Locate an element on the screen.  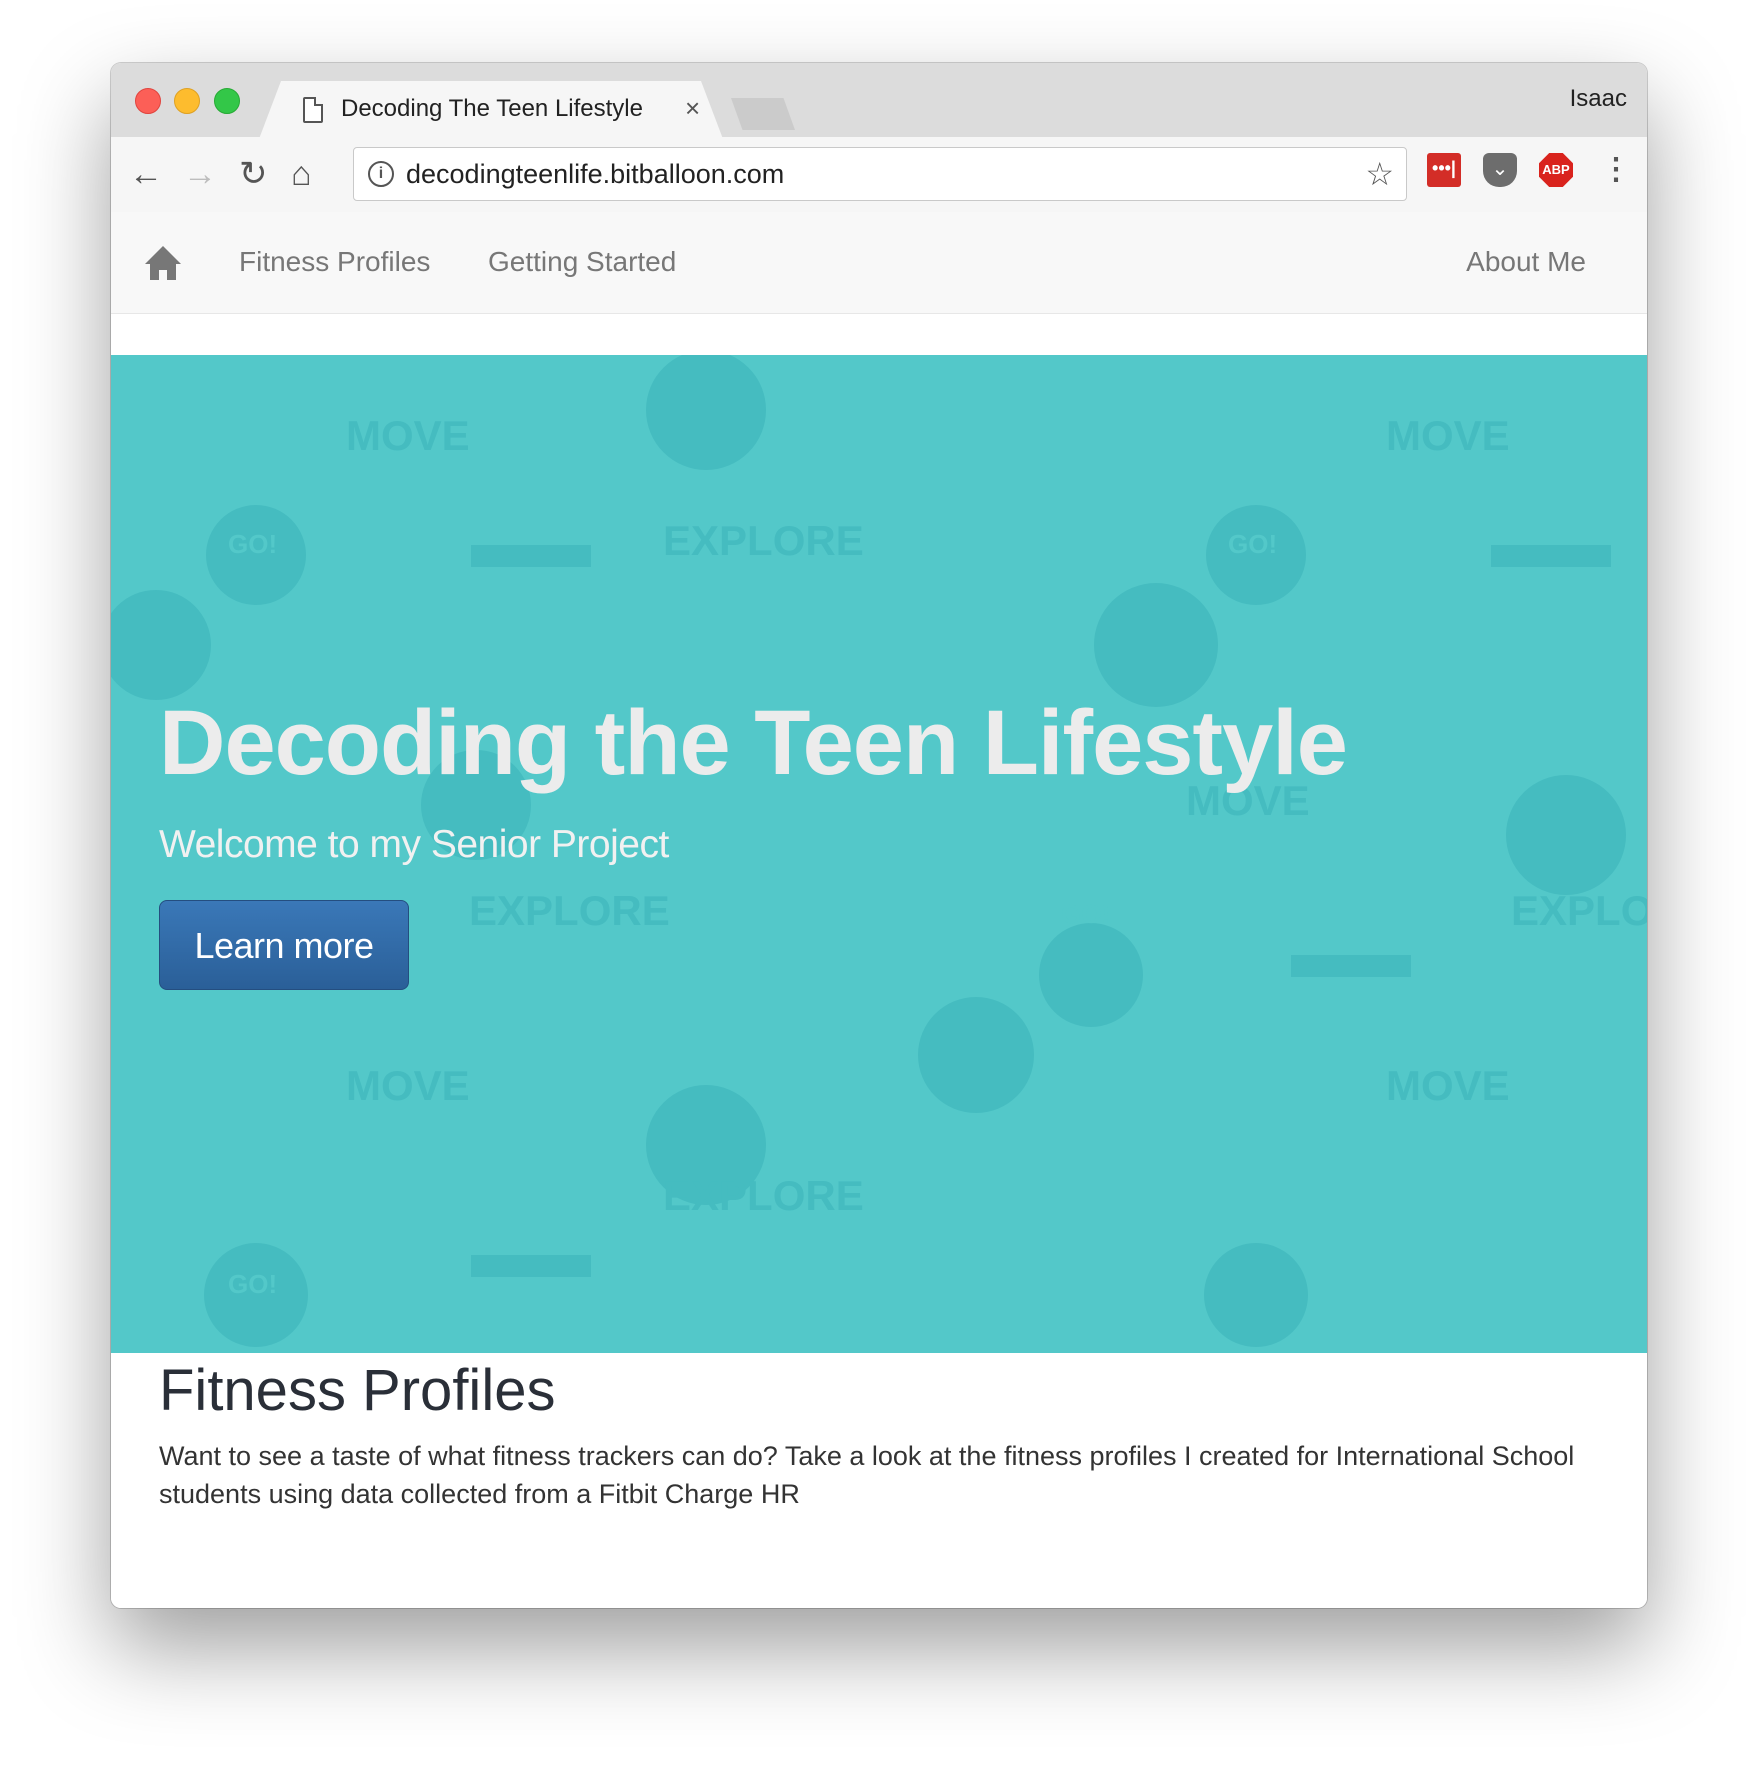
pocket-extension-icon: ⌄ is located at coordinates (1500, 170).